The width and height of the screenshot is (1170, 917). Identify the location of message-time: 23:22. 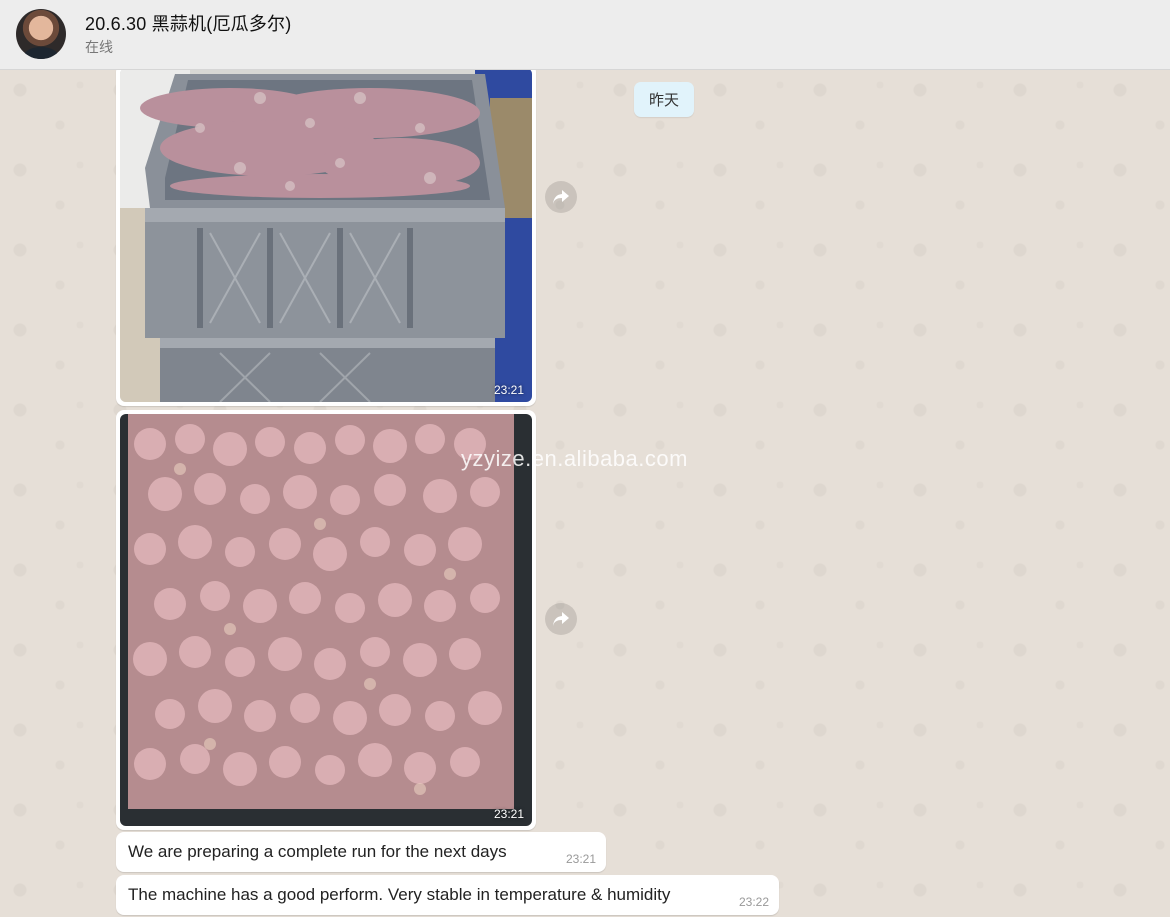
(753, 902).